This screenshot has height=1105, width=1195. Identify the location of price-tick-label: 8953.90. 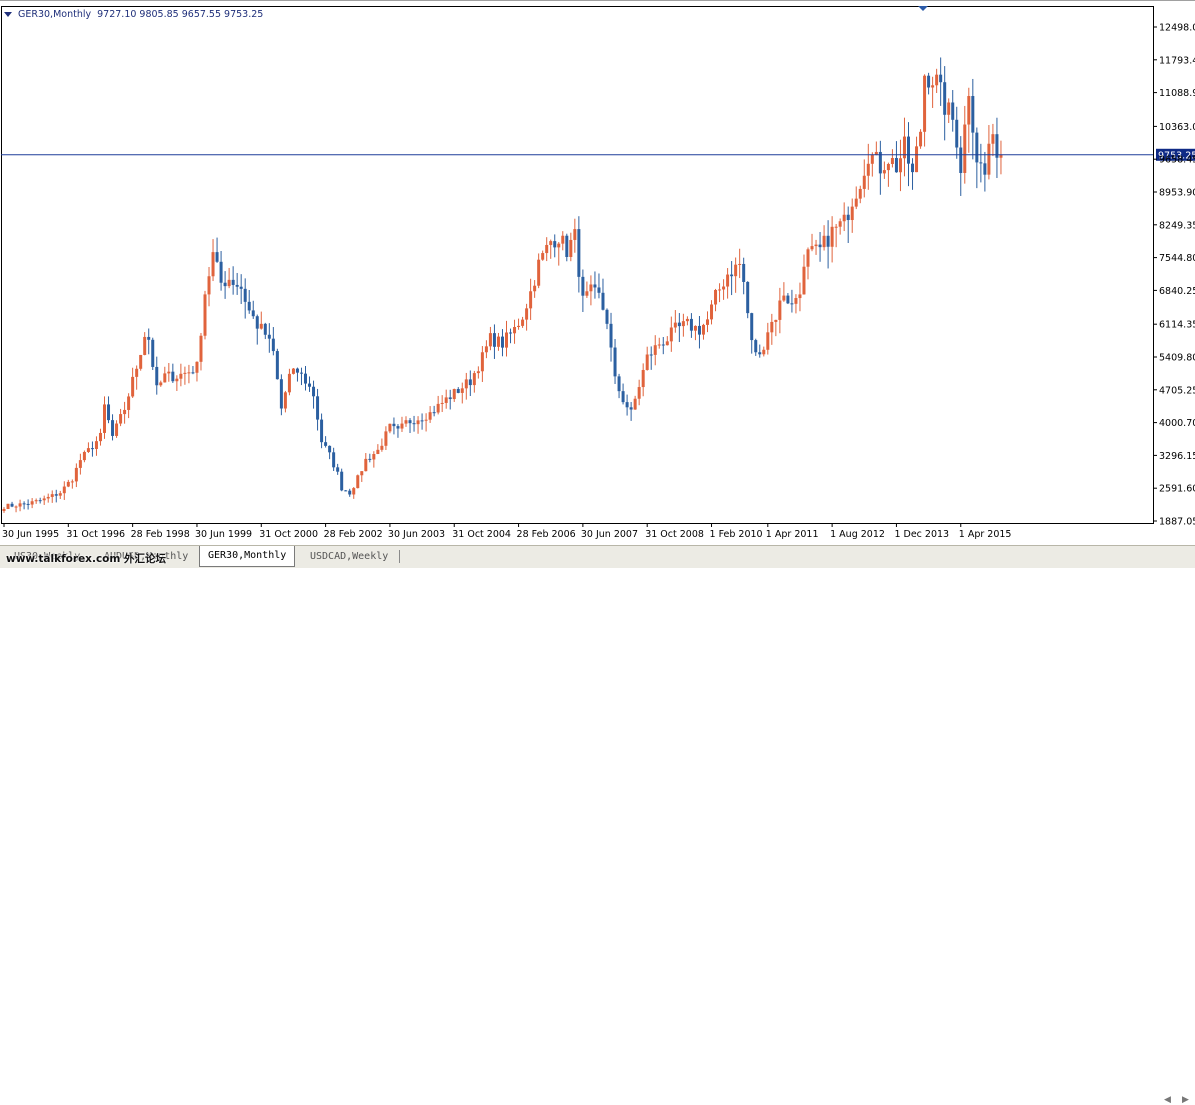
(1177, 192).